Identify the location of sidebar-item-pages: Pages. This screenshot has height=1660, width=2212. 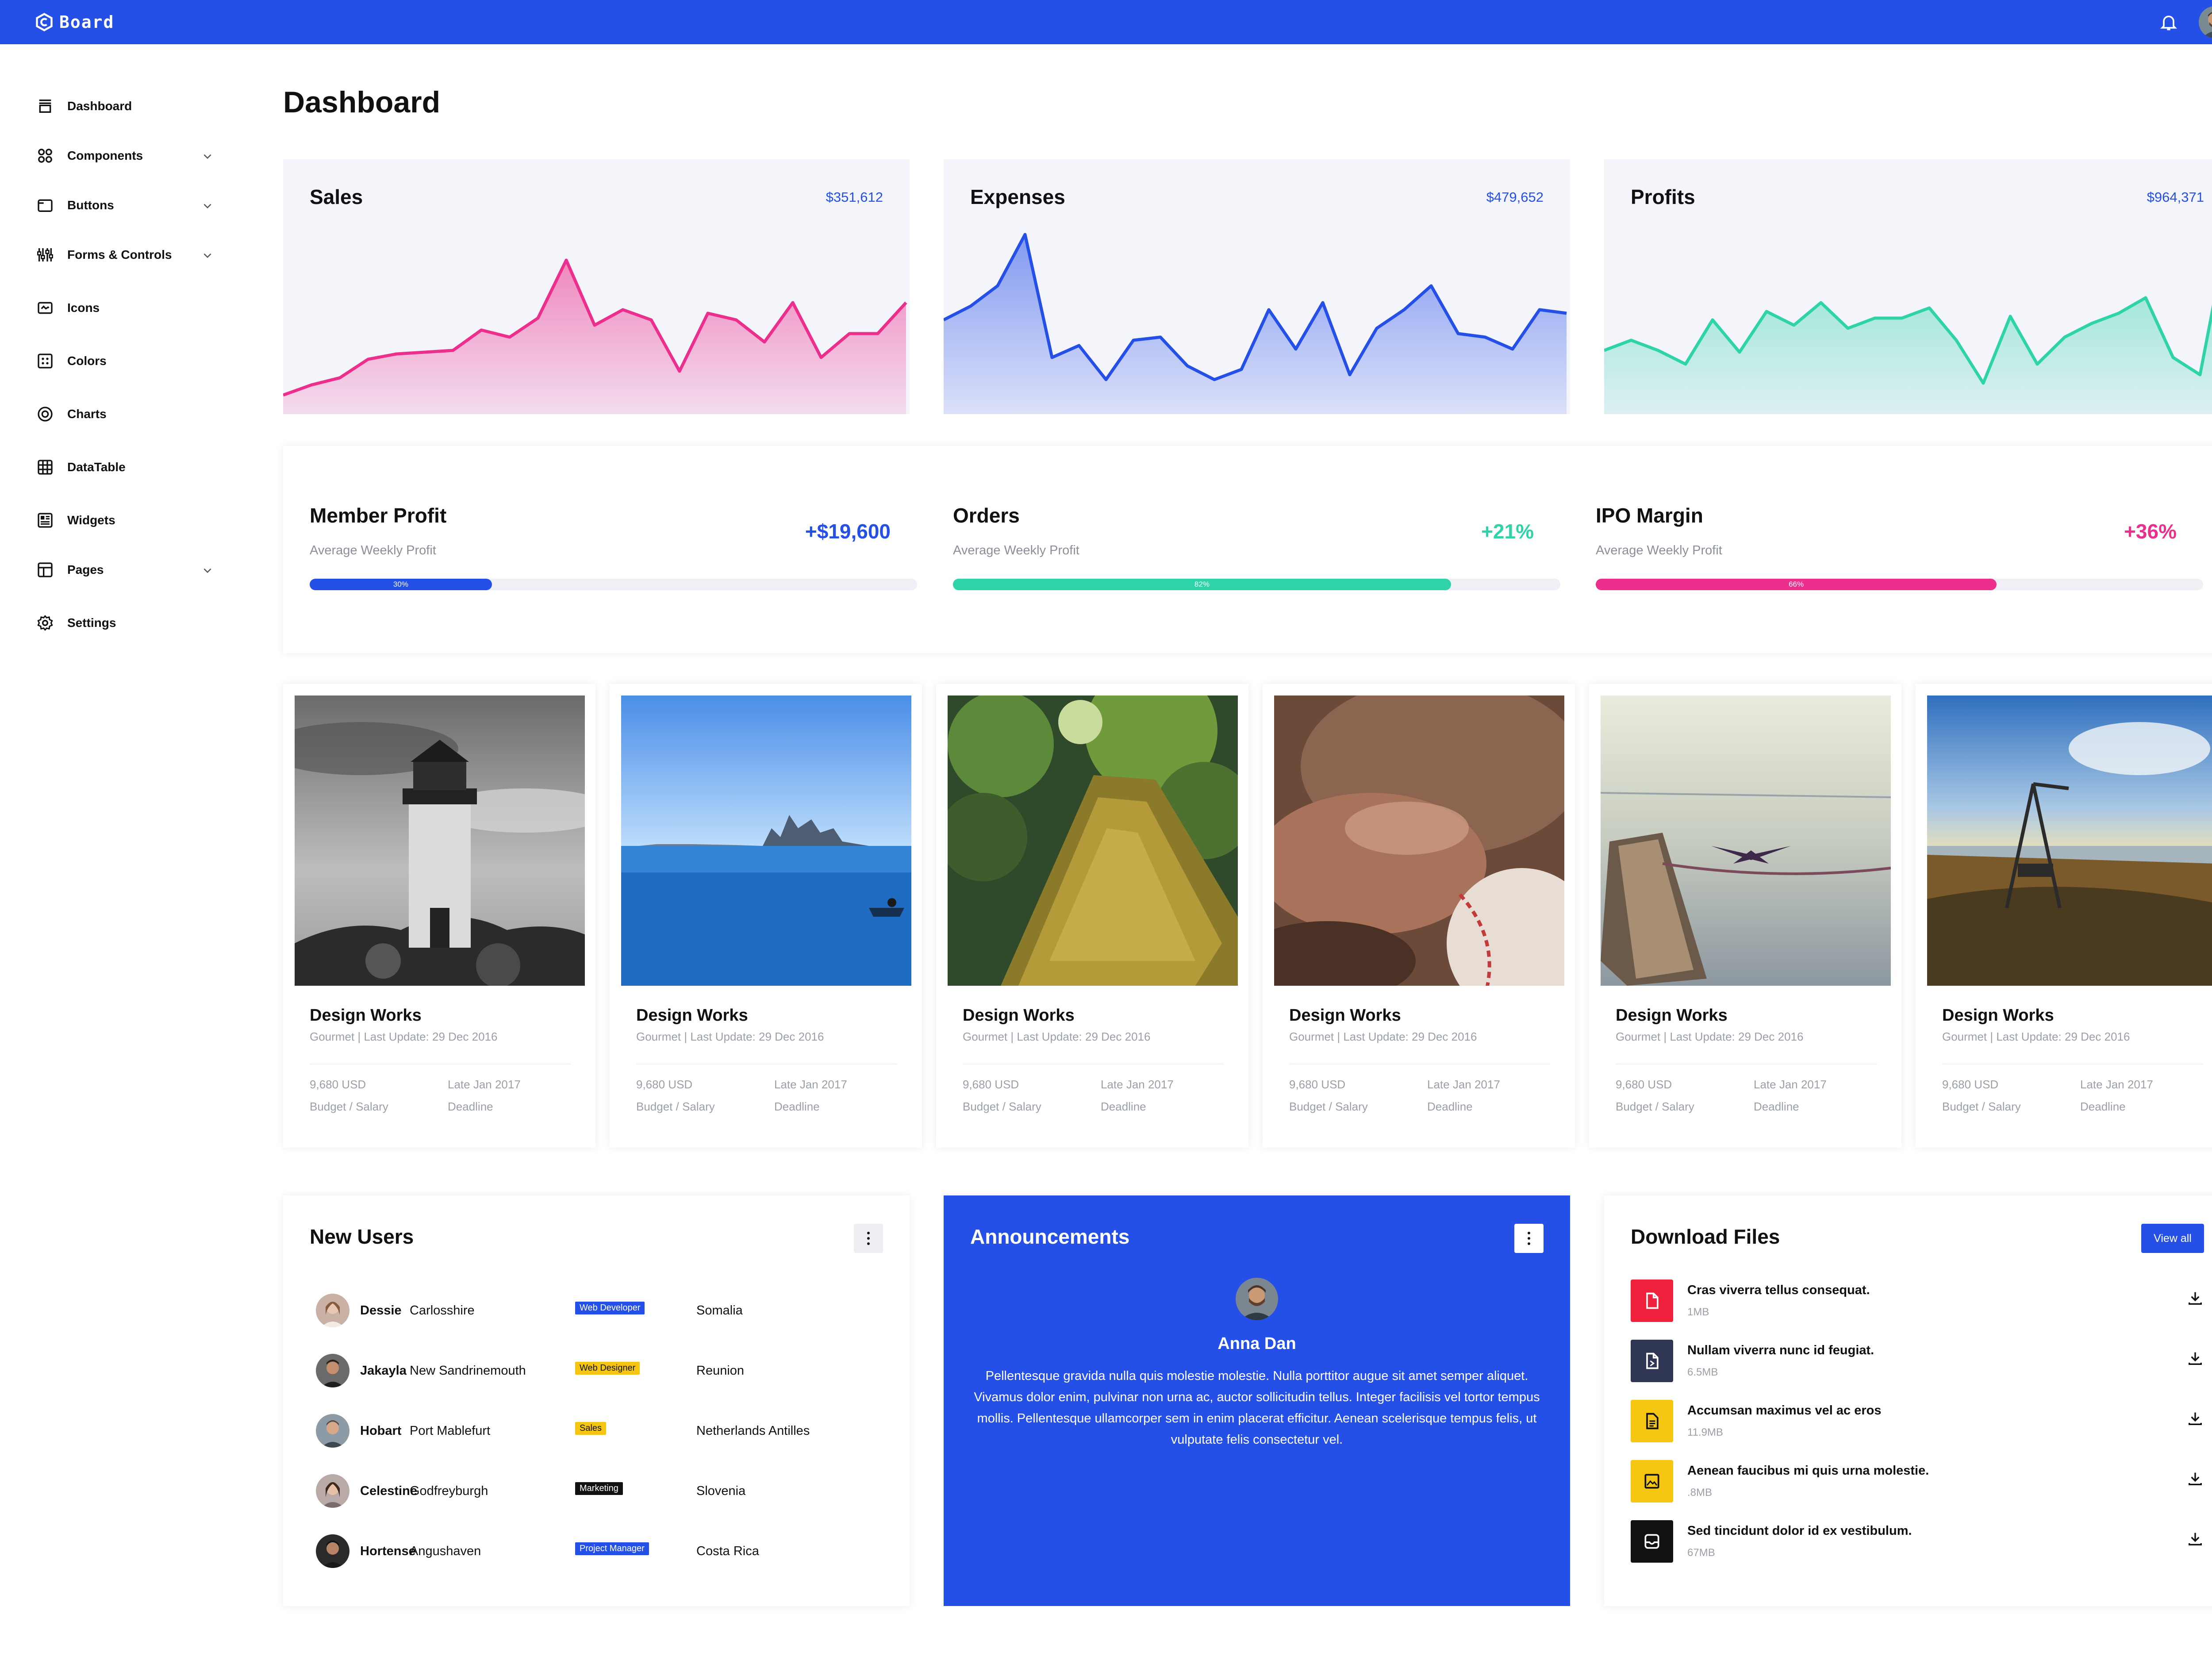
(125, 570).